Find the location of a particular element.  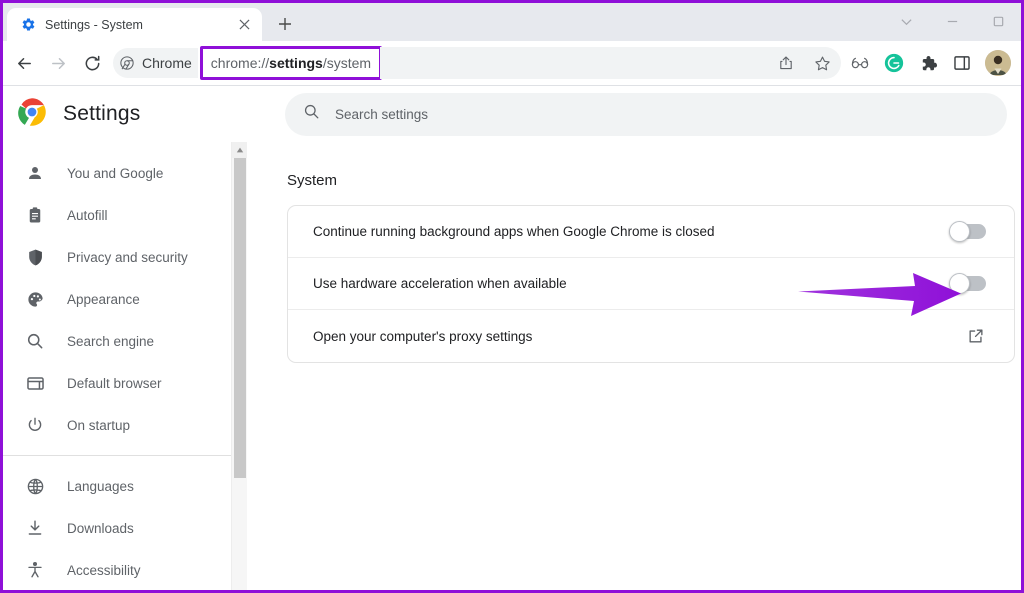

tab-title: Settings - System is located at coordinates (94, 24).